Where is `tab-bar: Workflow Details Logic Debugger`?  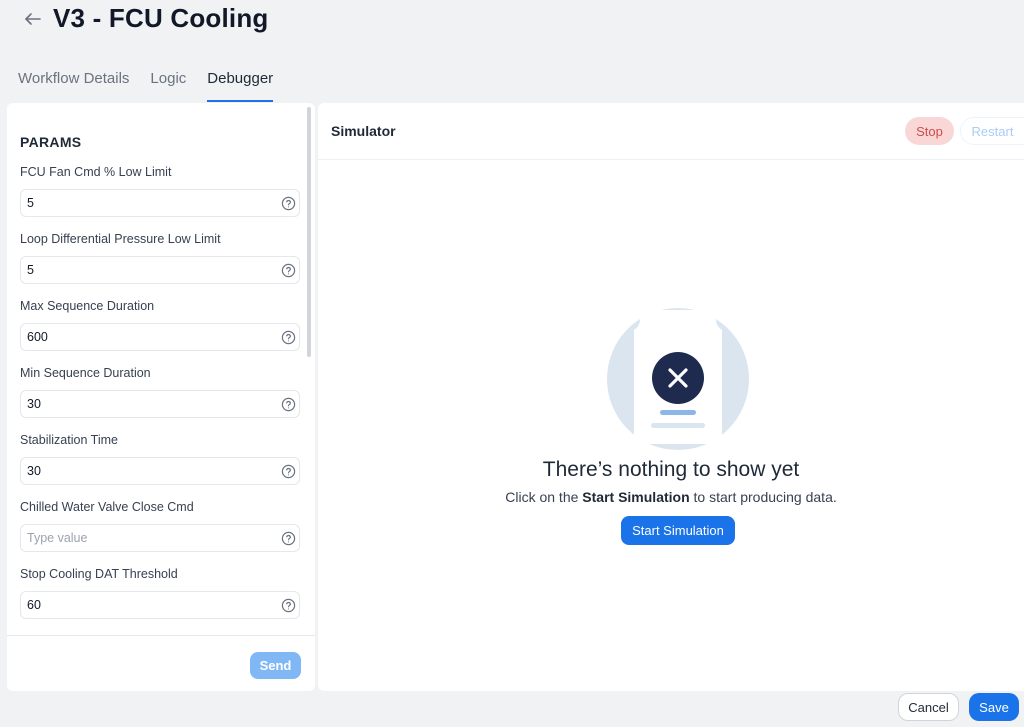
tab-bar: Workflow Details Logic Debugger is located at coordinates (156, 81).